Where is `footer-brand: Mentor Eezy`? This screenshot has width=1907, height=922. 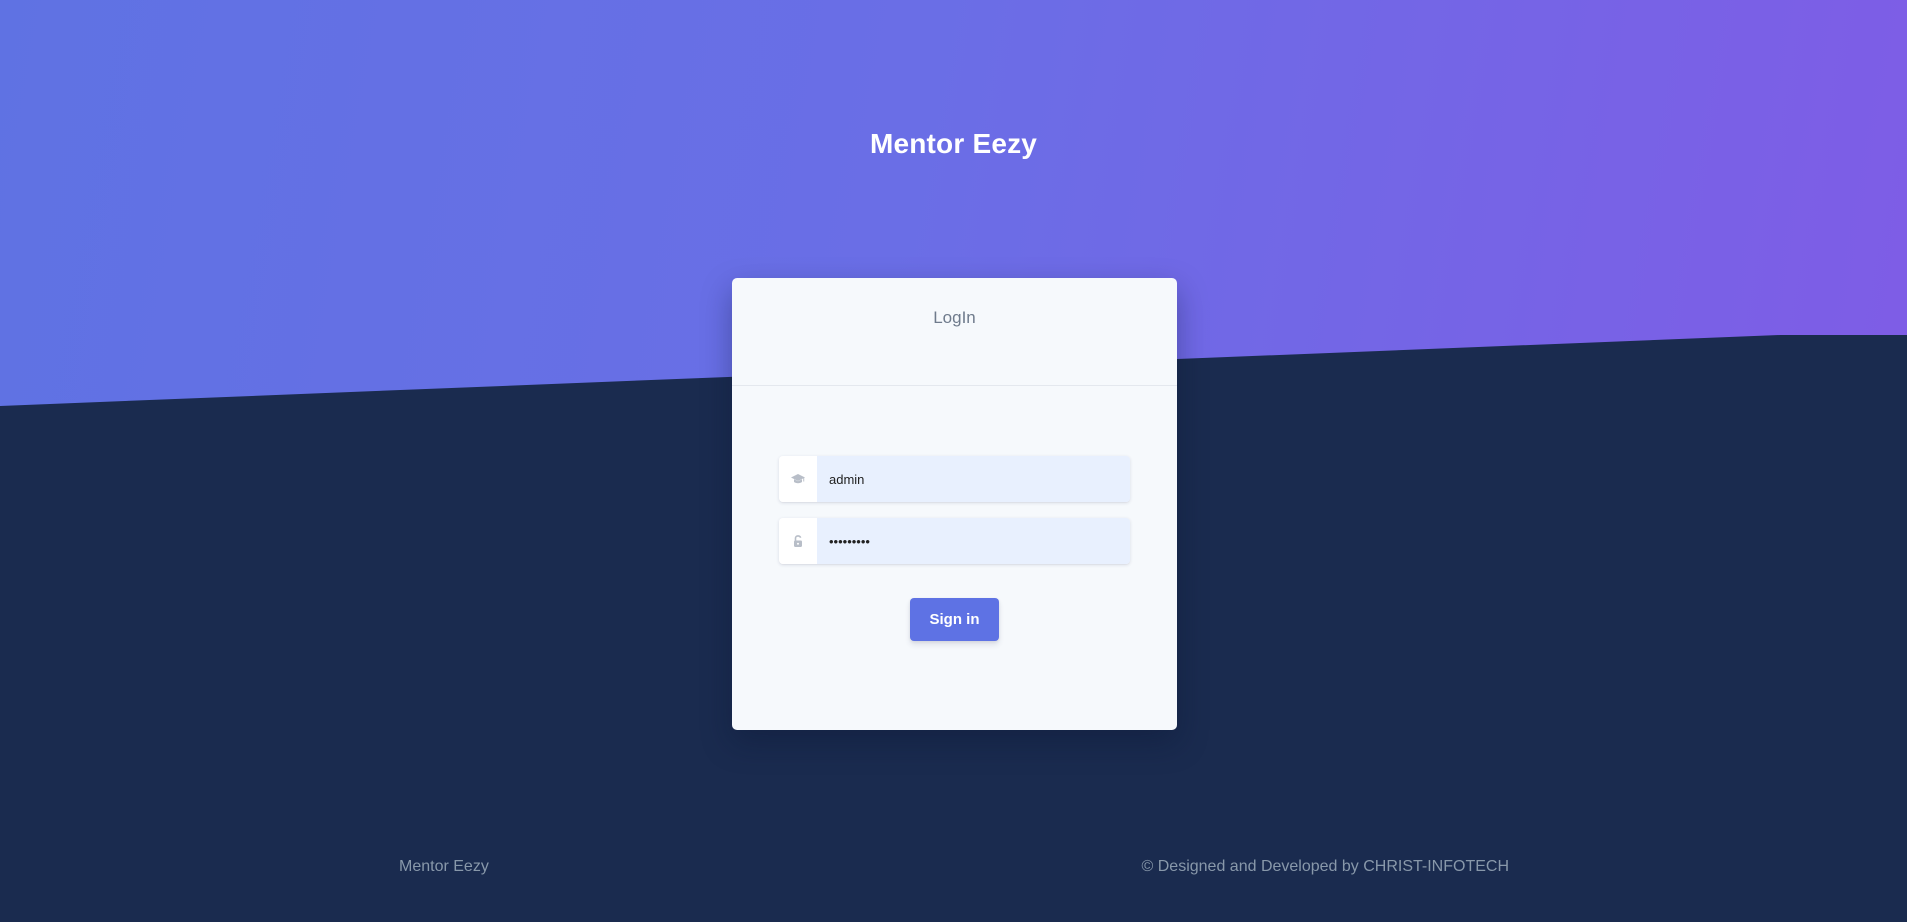
footer-brand: Mentor Eezy is located at coordinates (444, 866).